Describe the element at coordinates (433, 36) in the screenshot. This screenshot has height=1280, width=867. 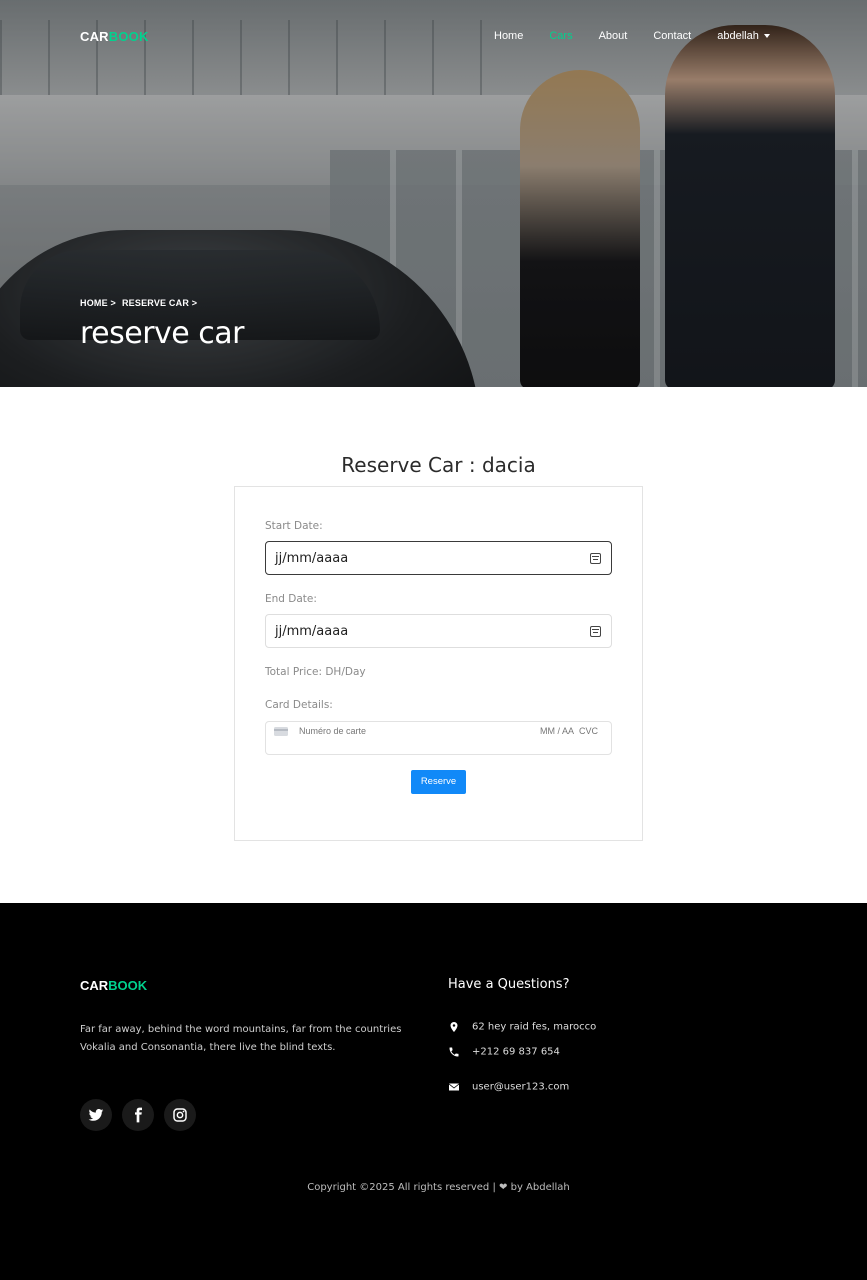
I see `top-navbar: CARBOOK Home Cars About Contact abdellah` at that location.